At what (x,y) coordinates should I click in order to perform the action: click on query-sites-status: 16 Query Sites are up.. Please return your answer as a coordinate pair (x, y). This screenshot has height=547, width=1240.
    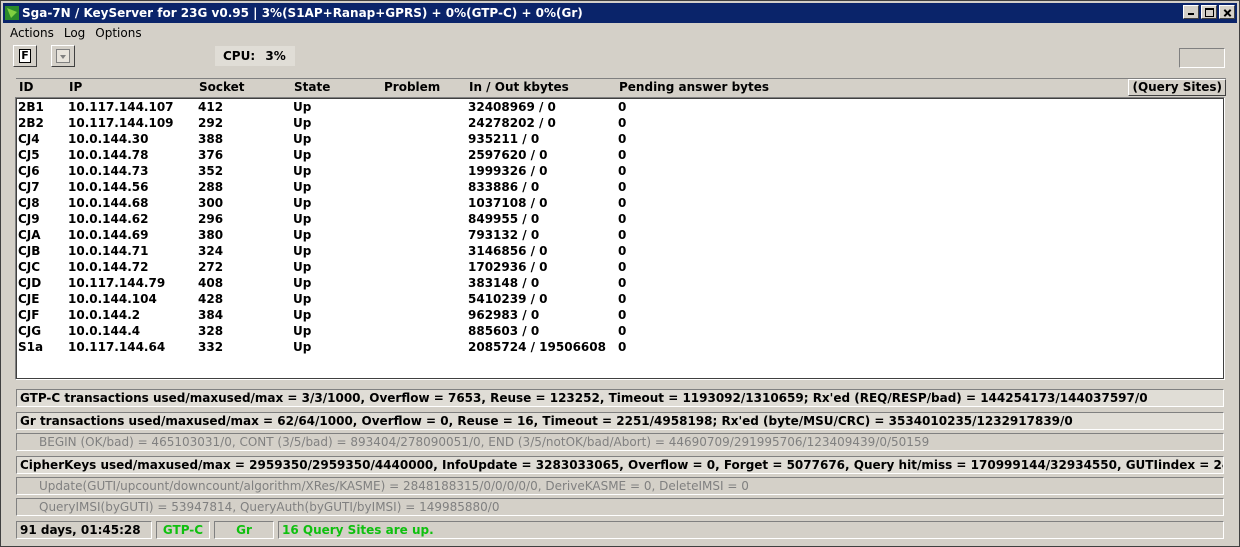
    Looking at the image, I should click on (751, 530).